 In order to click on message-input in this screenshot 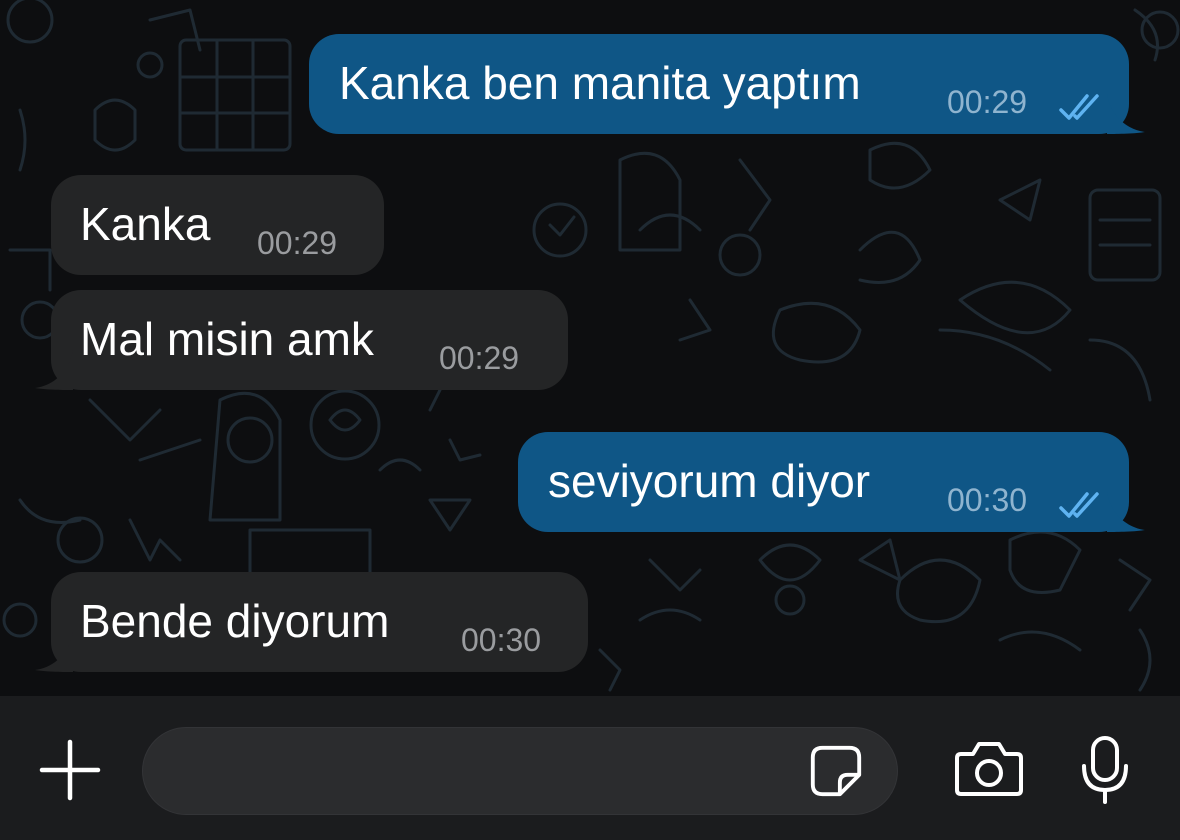, I will do `click(485, 772)`.